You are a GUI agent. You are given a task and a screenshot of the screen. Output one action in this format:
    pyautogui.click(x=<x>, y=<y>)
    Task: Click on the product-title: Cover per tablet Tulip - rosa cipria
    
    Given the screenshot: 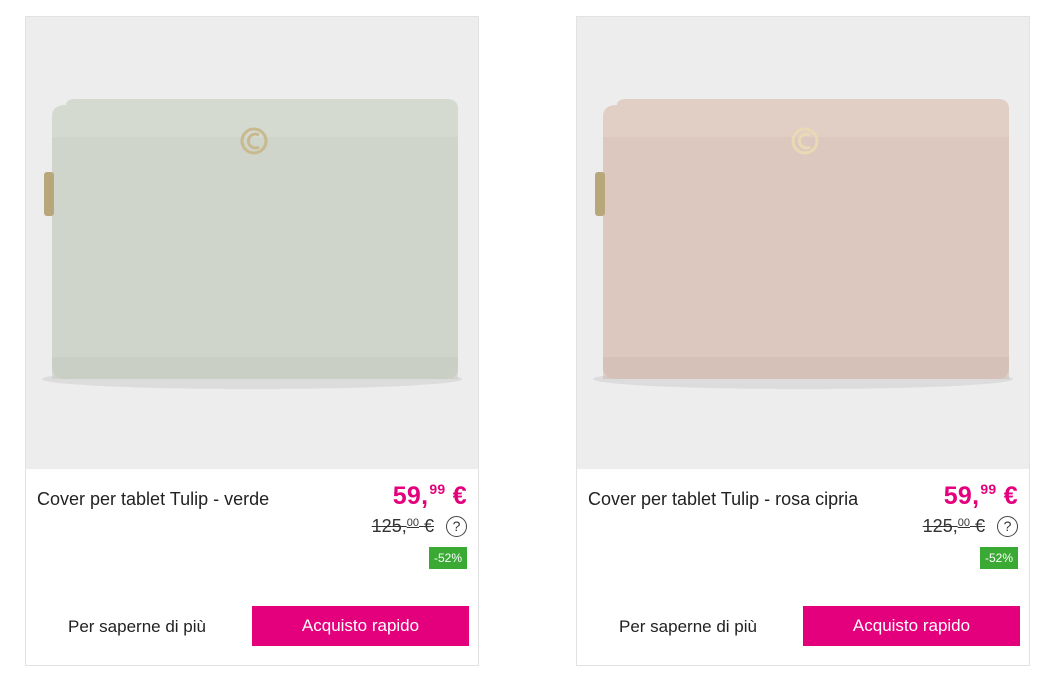 What is the action you would take?
    pyautogui.click(x=738, y=499)
    